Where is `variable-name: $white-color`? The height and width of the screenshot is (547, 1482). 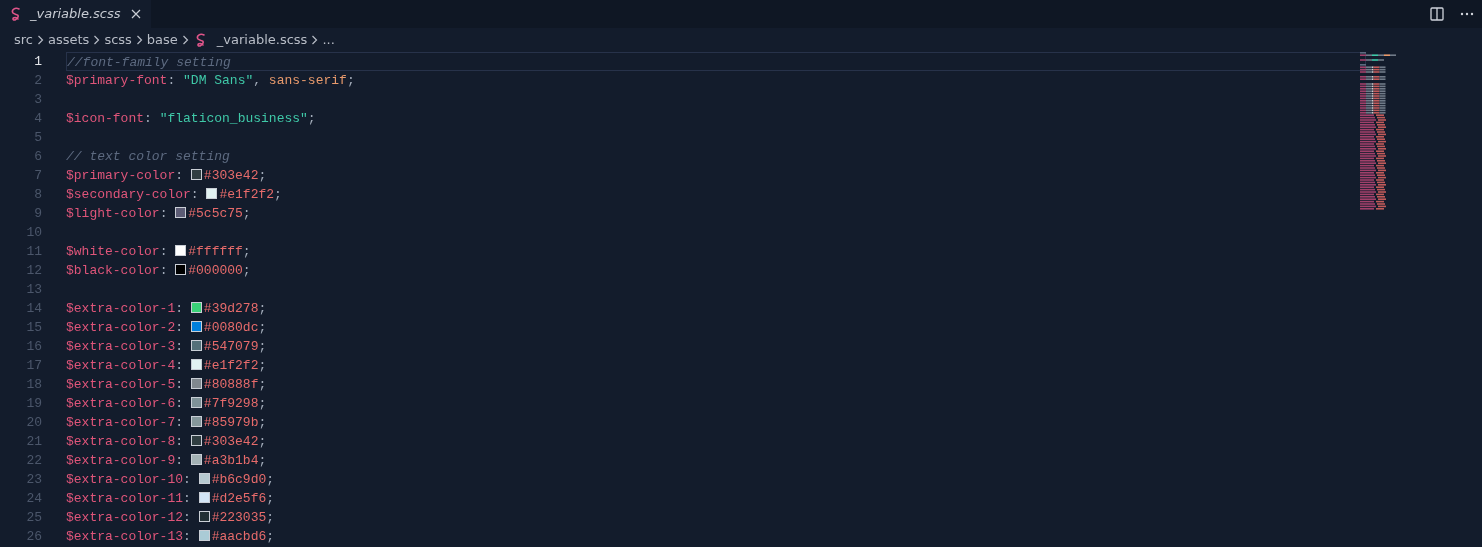
variable-name: $white-color is located at coordinates (113, 251).